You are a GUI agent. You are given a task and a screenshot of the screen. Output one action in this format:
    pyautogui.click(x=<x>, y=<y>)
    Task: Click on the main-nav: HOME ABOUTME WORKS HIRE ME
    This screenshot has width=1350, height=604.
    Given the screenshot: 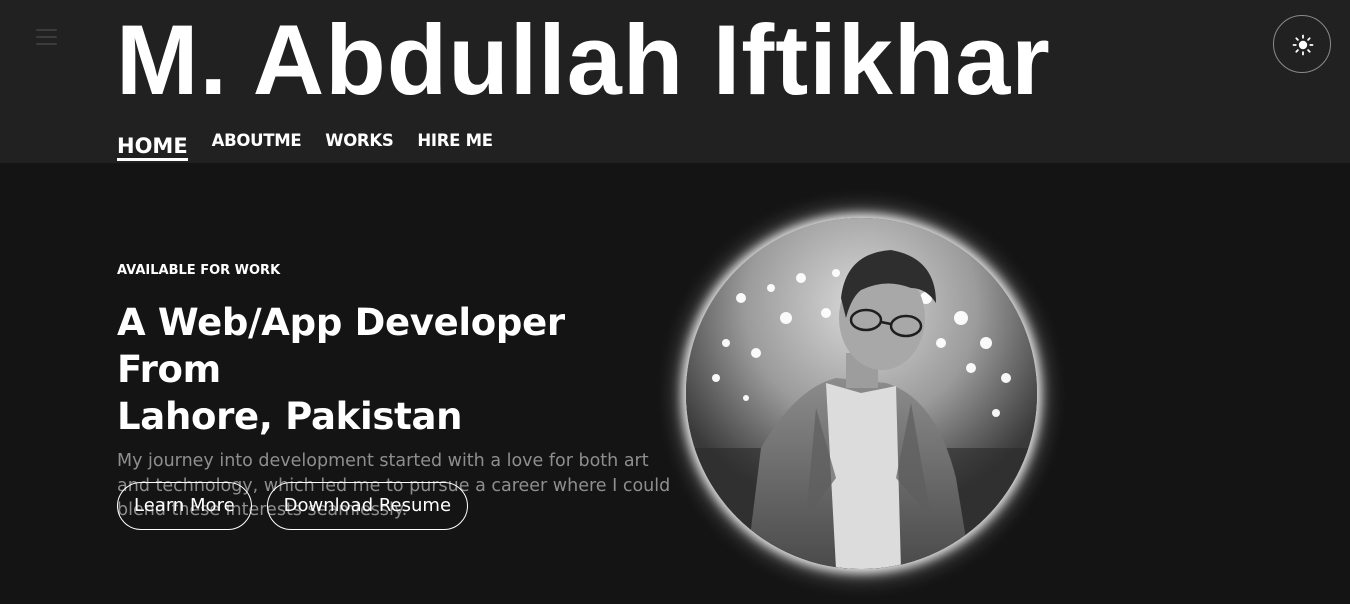 What is the action you would take?
    pyautogui.click(x=317, y=146)
    